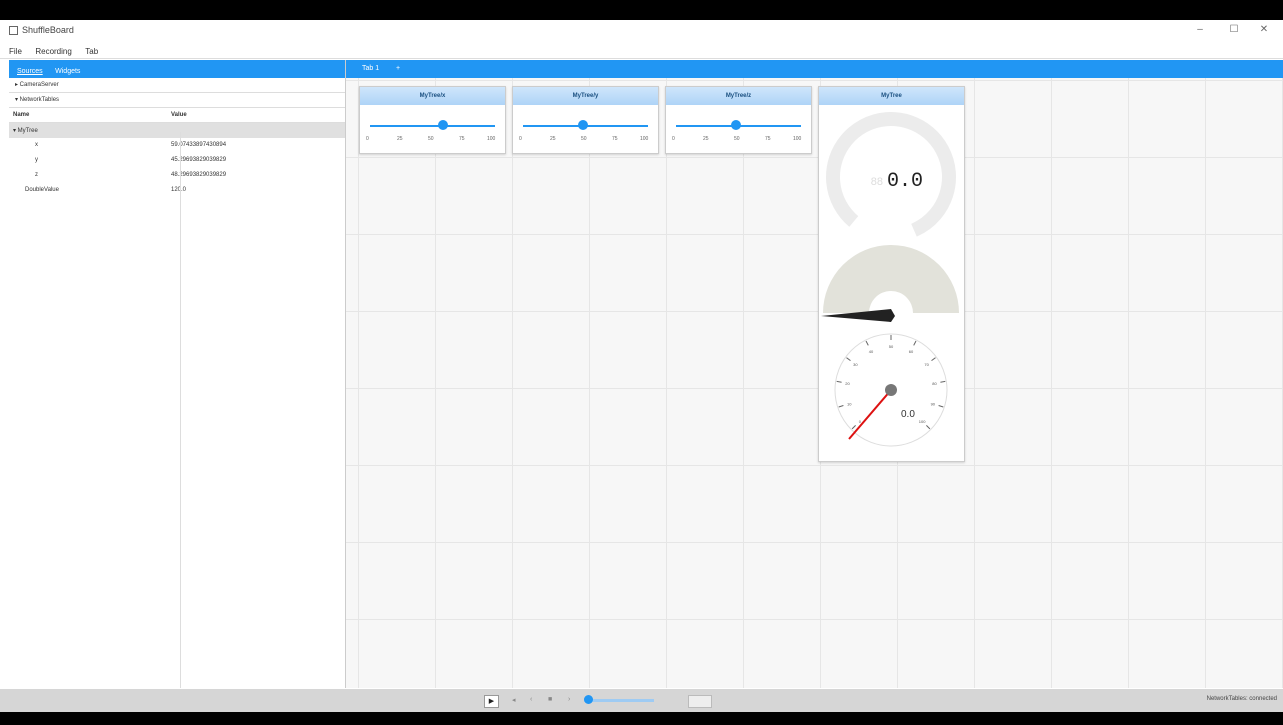 Image resolution: width=1283 pixels, height=725 pixels. I want to click on table-row: DoubleValue 120.0, so click(177, 190).